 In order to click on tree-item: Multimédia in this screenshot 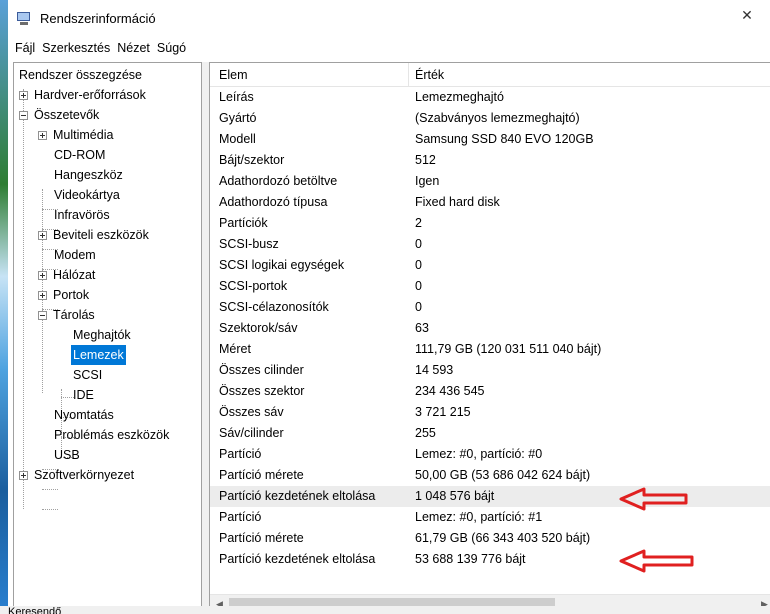, I will do `click(76, 135)`.